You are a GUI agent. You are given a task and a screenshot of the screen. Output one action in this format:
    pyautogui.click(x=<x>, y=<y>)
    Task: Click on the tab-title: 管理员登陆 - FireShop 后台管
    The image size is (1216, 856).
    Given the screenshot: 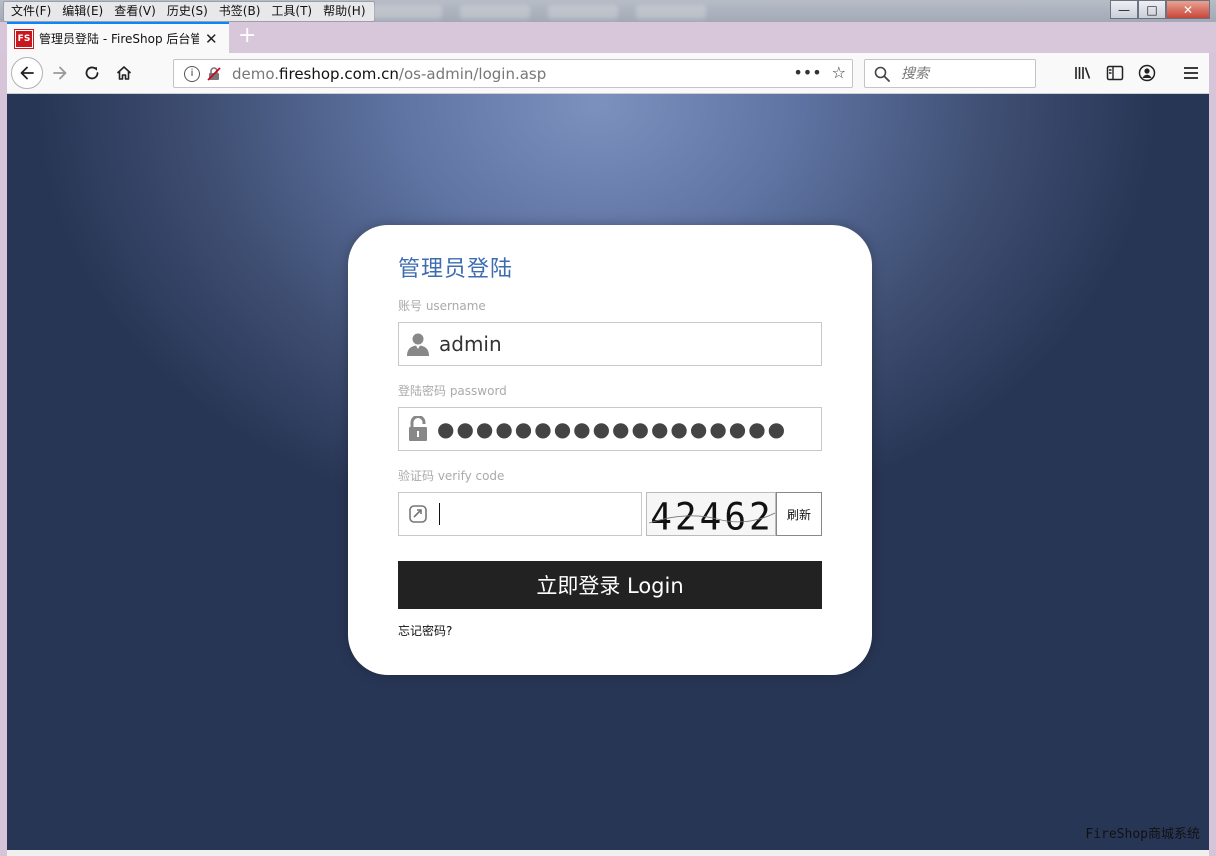 What is the action you would take?
    pyautogui.click(x=119, y=39)
    